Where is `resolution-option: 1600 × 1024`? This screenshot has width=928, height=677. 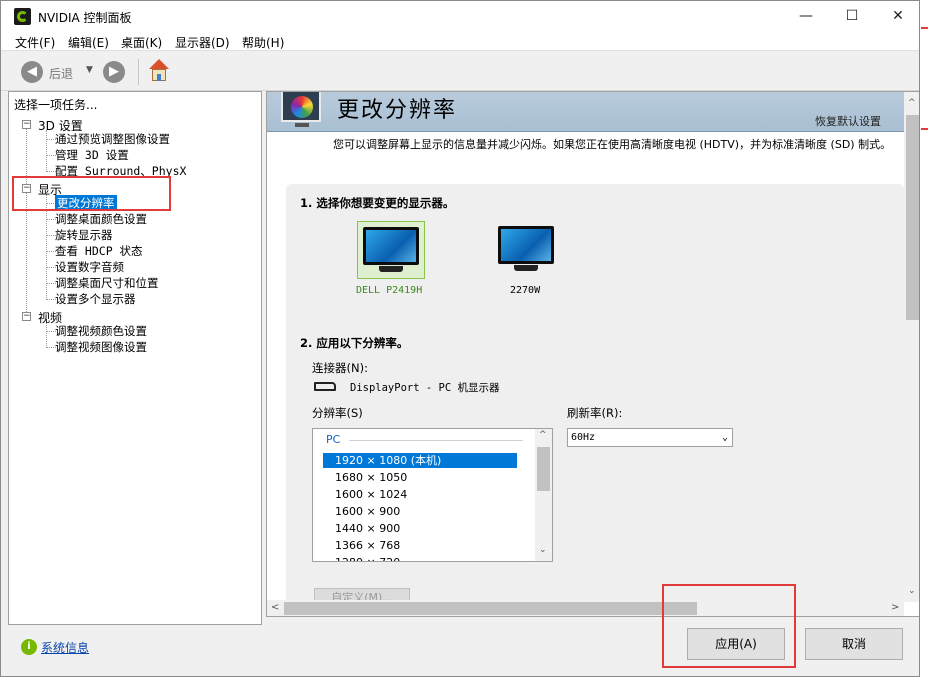 resolution-option: 1600 × 1024 is located at coordinates (420, 494).